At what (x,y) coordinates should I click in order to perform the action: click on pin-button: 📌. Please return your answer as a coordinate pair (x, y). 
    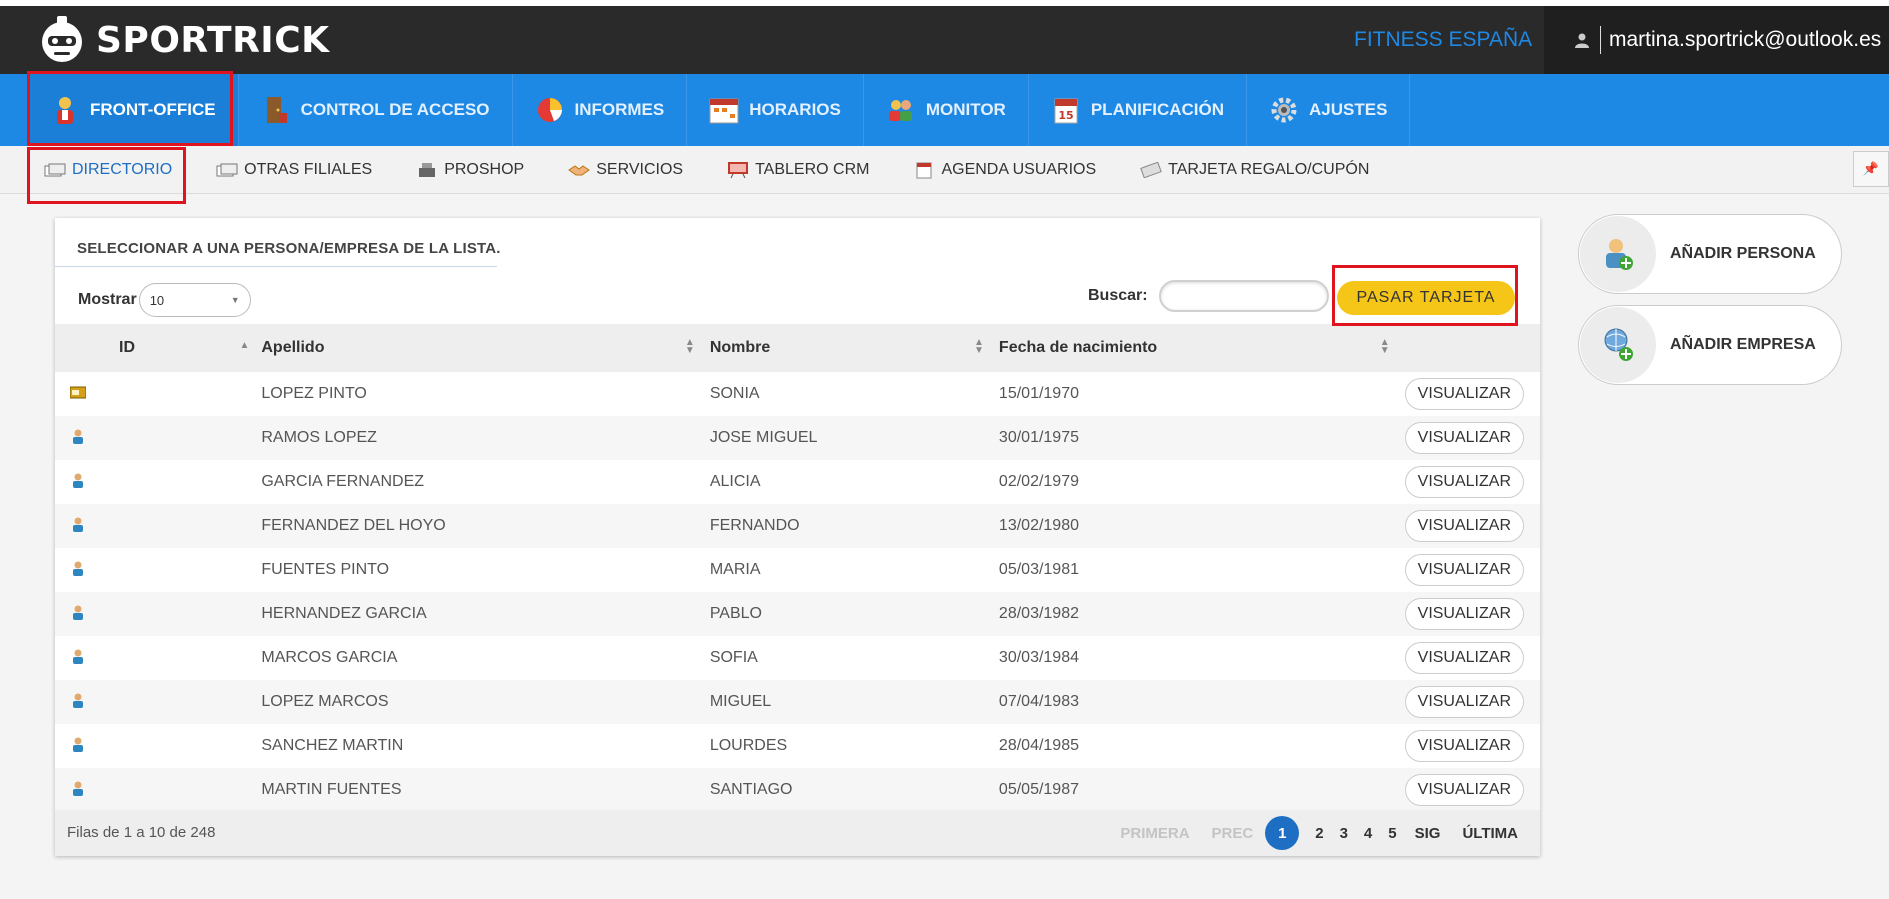
    Looking at the image, I should click on (1871, 169).